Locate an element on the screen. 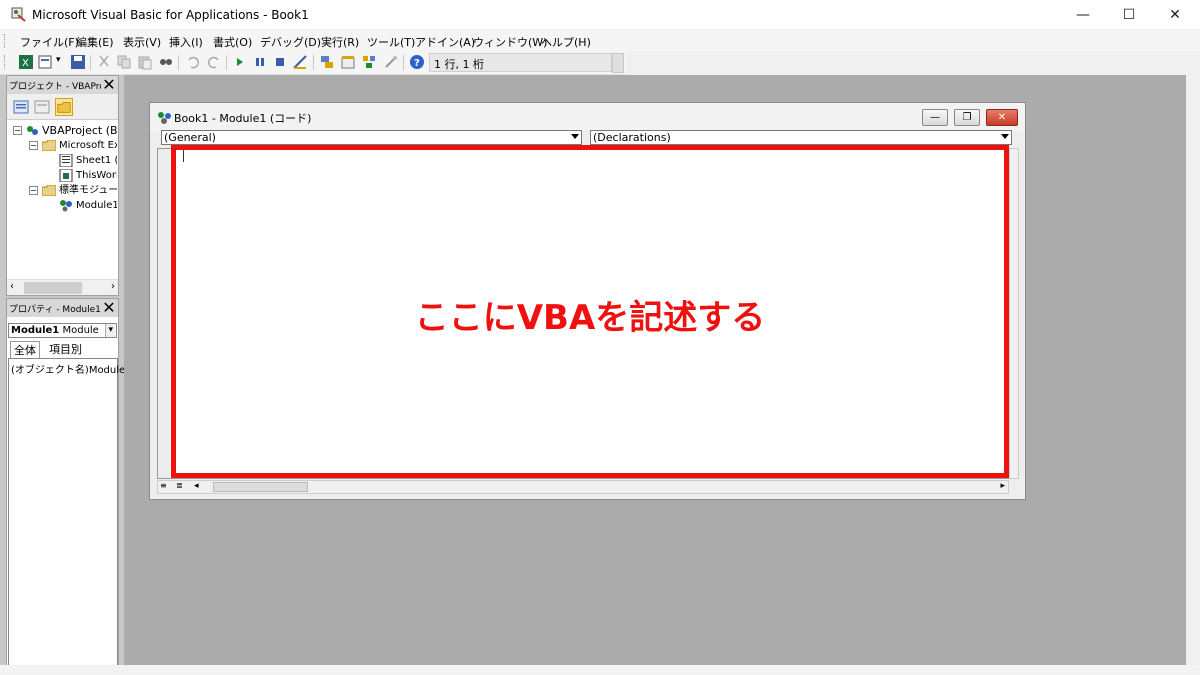  properties-pane-close-icon: ✕ is located at coordinates (109, 307).